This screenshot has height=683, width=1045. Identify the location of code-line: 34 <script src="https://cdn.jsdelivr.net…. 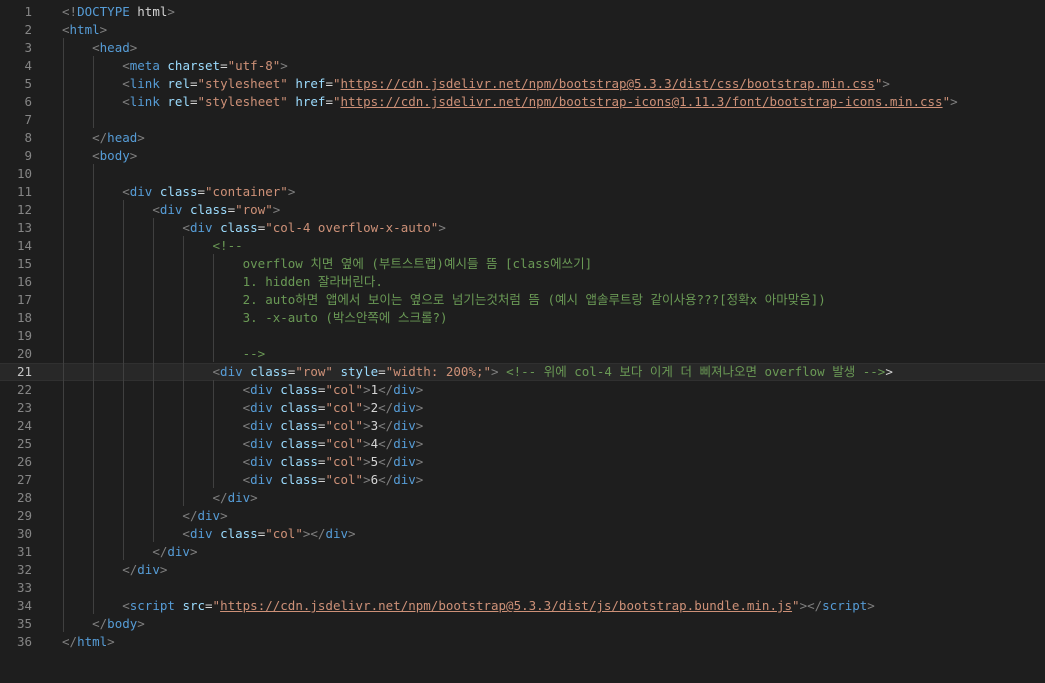
(522, 606).